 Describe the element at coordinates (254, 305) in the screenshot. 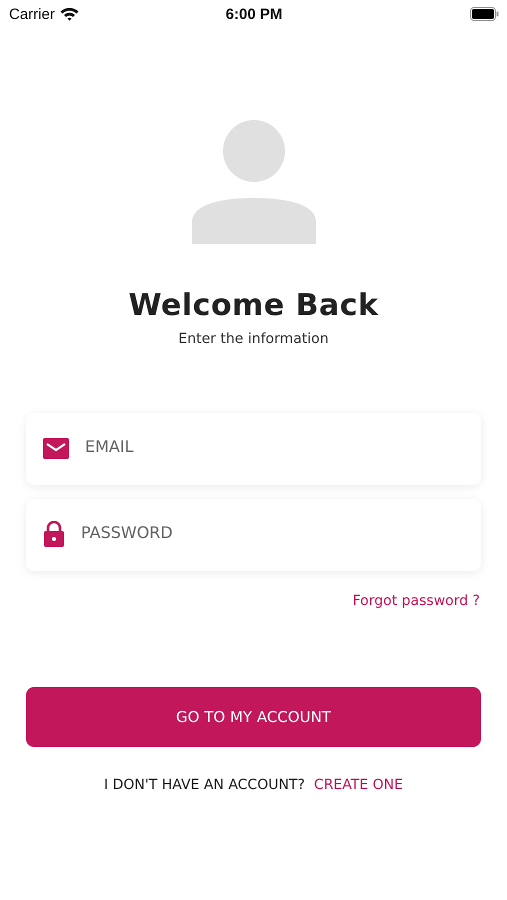

I see `welcome-title: Welcome Back` at that location.